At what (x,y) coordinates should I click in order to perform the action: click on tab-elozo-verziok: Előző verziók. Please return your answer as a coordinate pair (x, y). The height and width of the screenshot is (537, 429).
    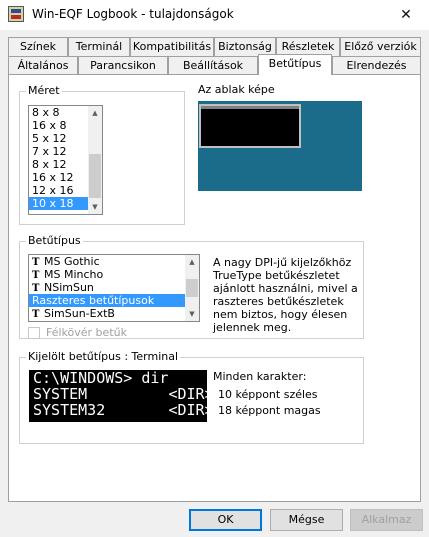
    Looking at the image, I should click on (380, 46).